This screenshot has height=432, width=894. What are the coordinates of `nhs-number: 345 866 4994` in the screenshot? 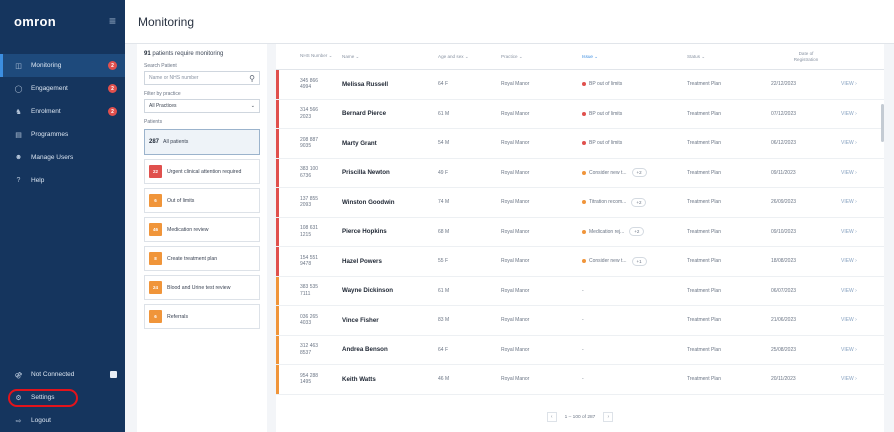 It's located at (309, 84).